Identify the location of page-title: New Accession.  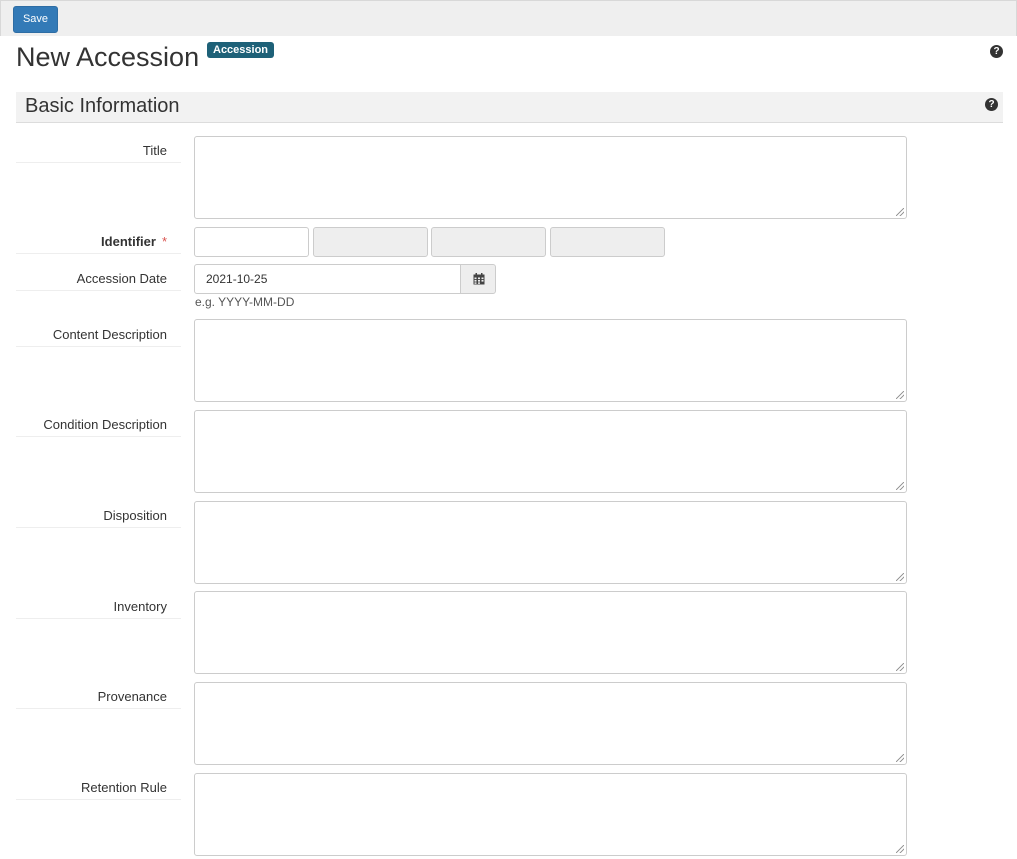
(108, 57).